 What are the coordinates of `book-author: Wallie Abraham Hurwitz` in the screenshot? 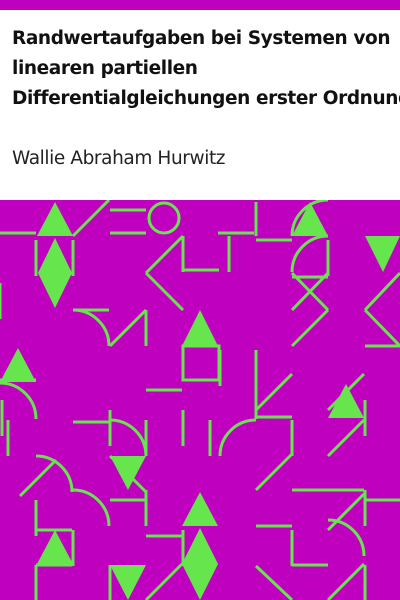 It's located at (119, 158).